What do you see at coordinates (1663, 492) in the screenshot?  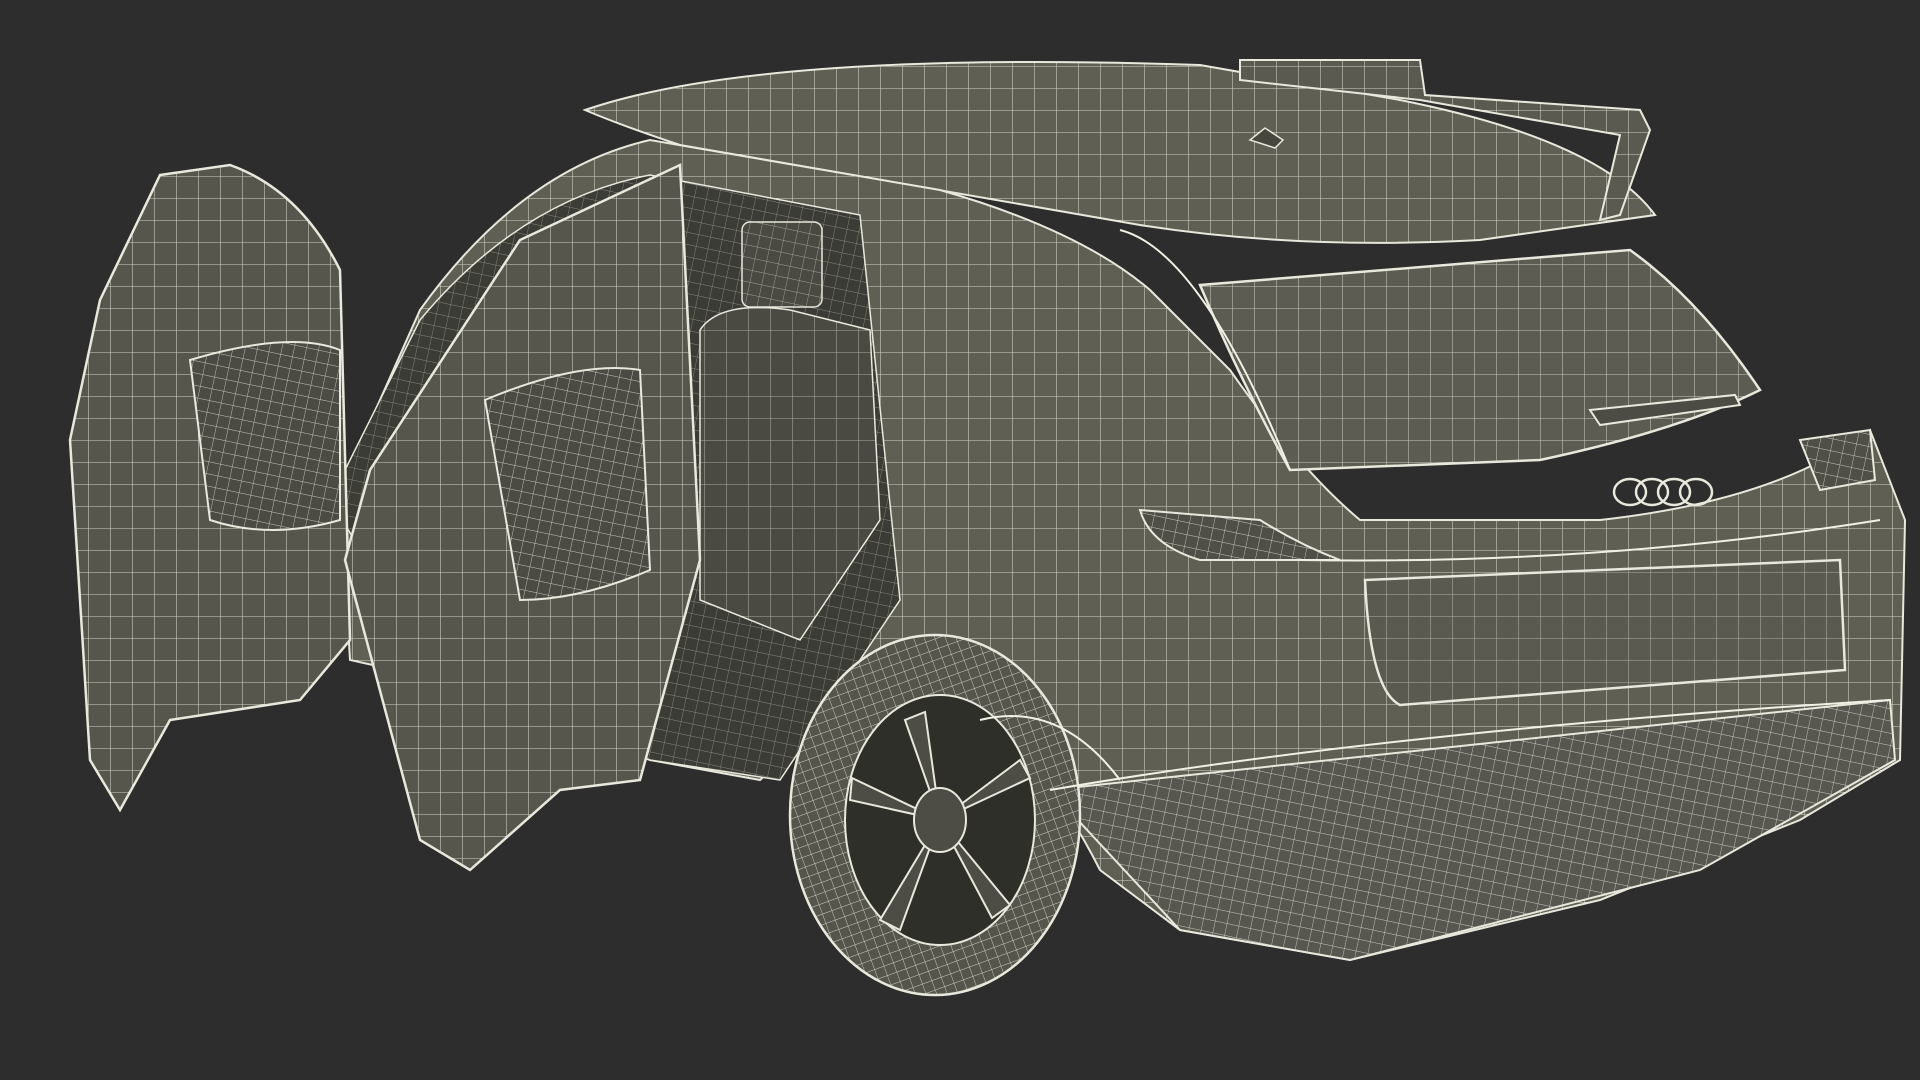 I see `brand-rings-logo` at bounding box center [1663, 492].